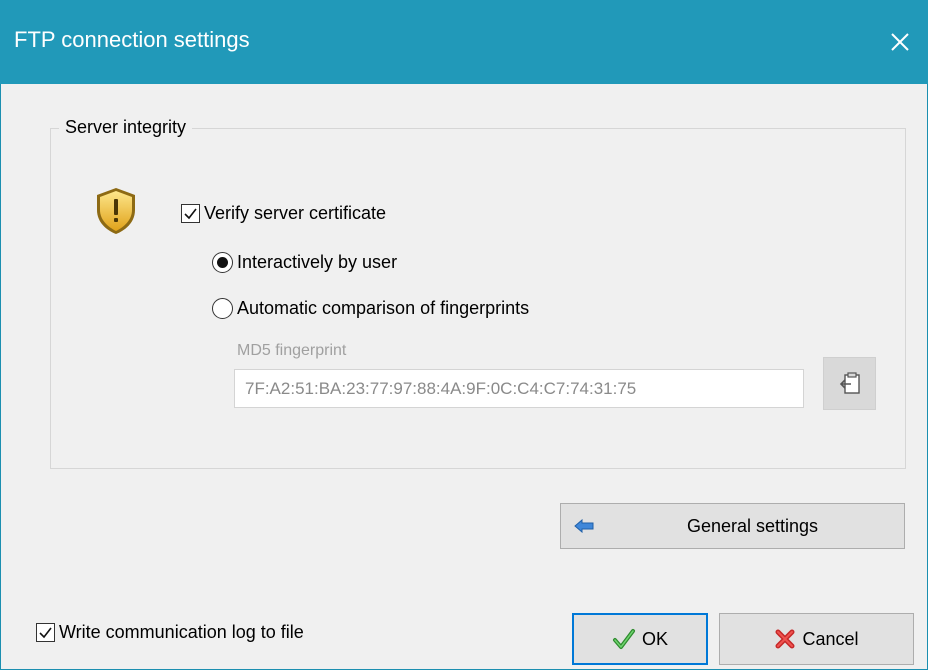  I want to click on general-settings-button: General settings, so click(732, 526).